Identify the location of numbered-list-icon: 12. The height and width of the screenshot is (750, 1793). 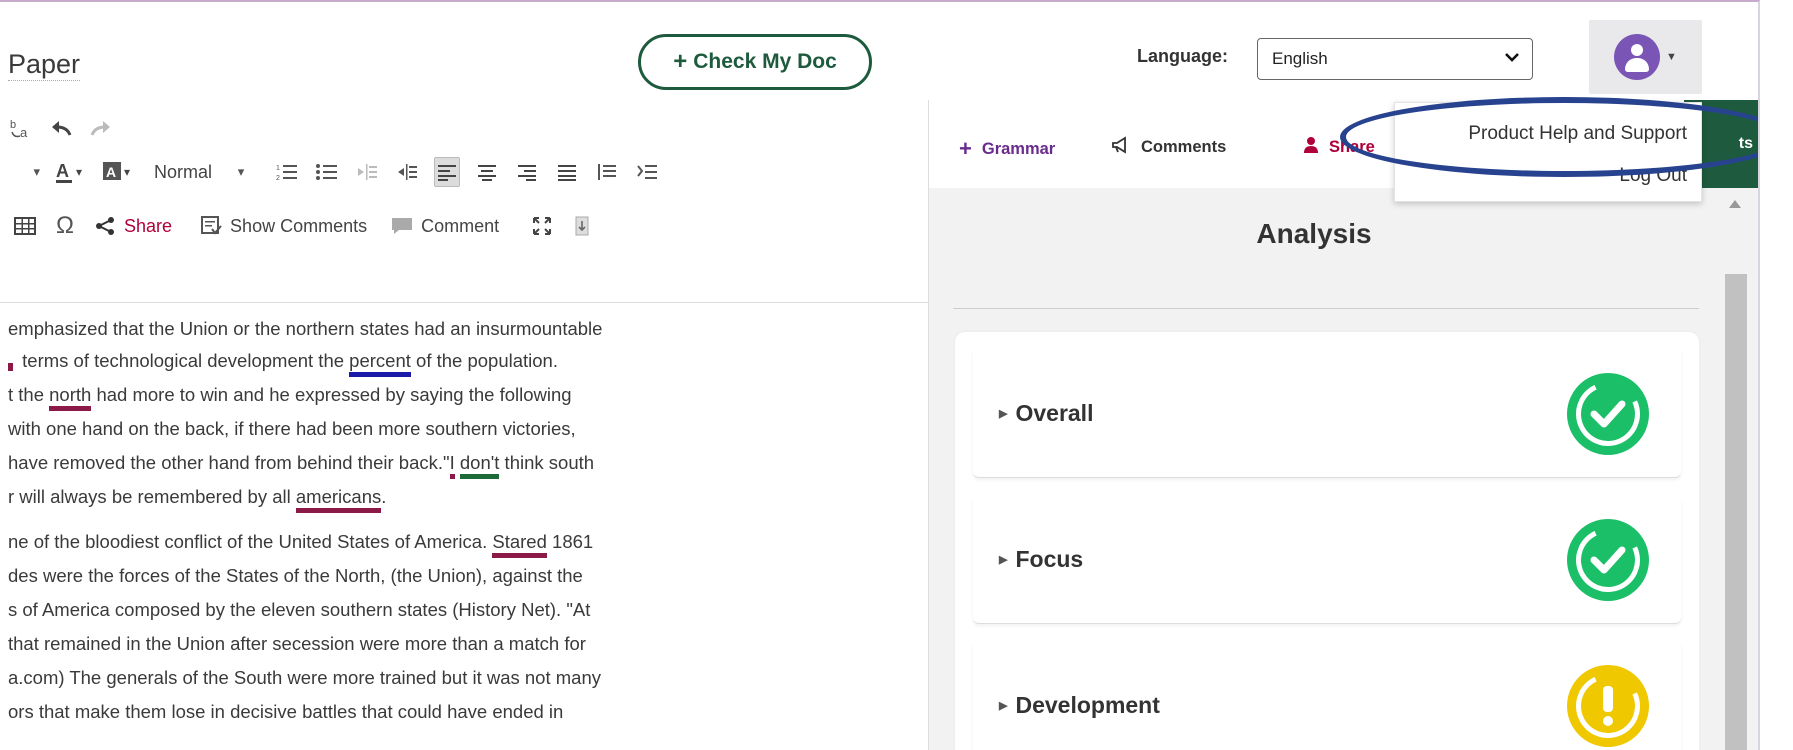
(287, 172).